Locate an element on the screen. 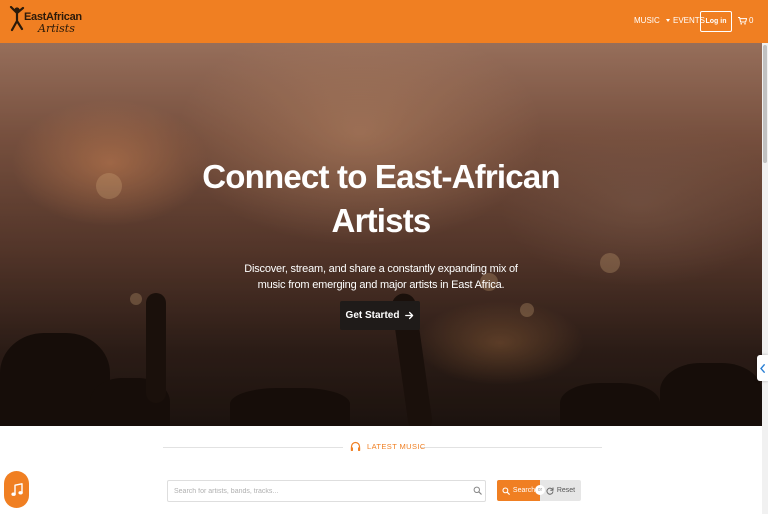 The width and height of the screenshot is (768, 514). nav-music-label: MUSIC is located at coordinates (647, 20).